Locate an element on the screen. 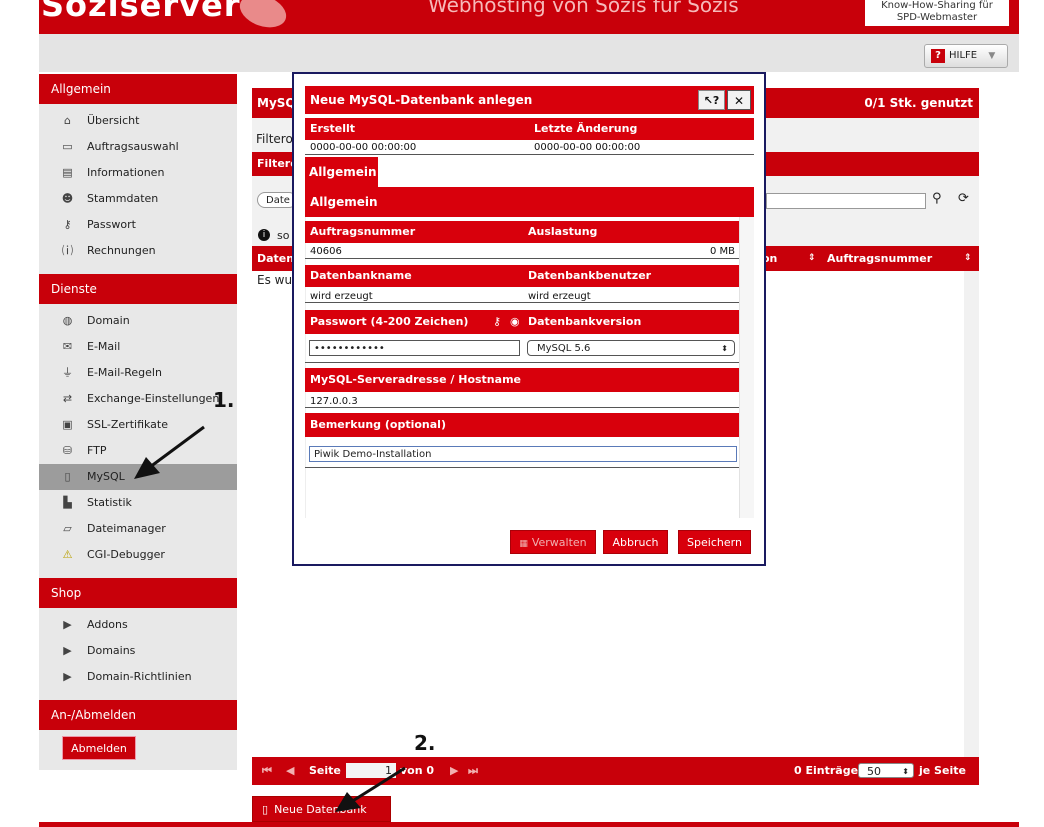 This screenshot has height=827, width=1044. sidebar-item-label: Übersicht is located at coordinates (113, 120).